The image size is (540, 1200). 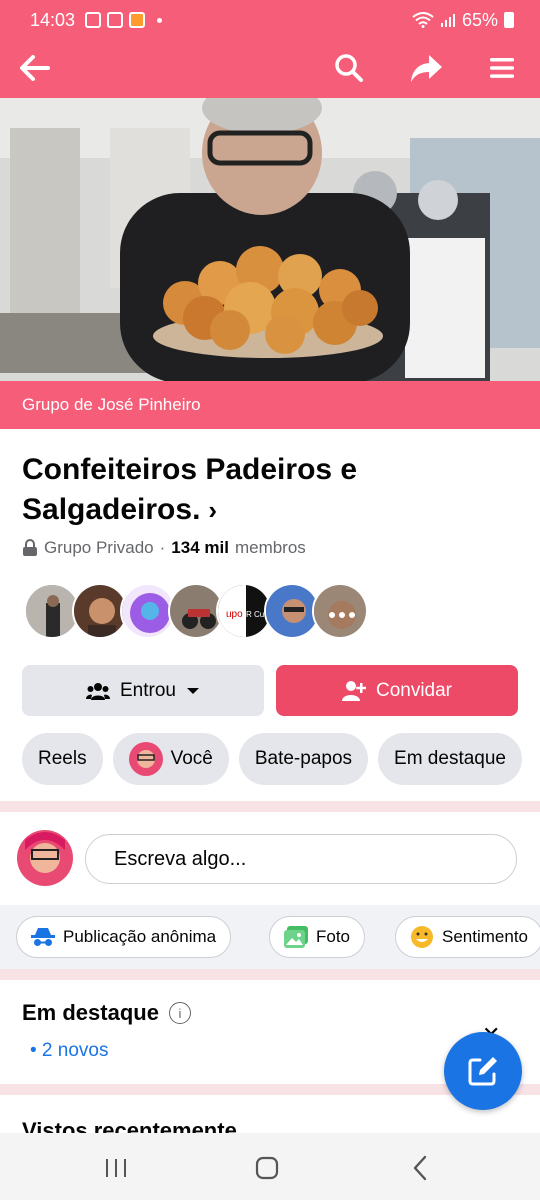 I want to click on menu-icon, so click(x=502, y=68).